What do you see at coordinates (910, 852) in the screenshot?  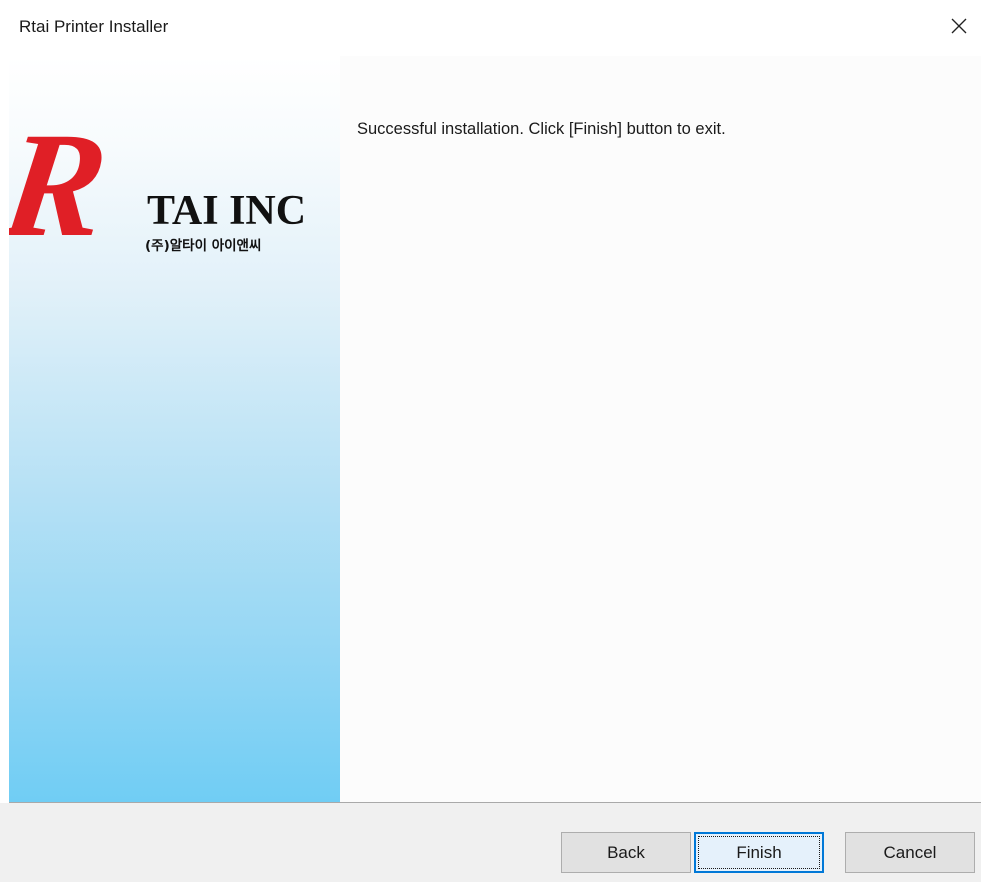 I see `cancel-button: Cancel` at bounding box center [910, 852].